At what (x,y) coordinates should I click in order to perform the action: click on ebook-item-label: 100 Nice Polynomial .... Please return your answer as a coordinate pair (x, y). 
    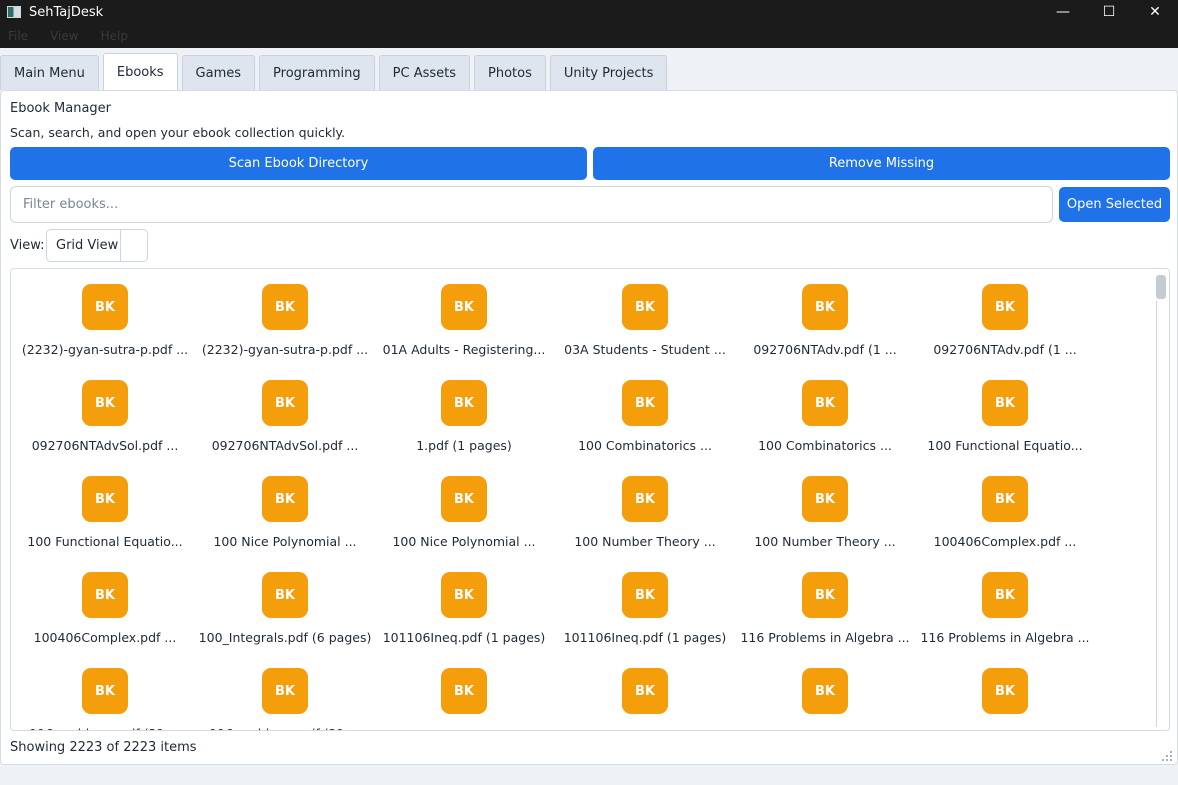
    Looking at the image, I should click on (464, 541).